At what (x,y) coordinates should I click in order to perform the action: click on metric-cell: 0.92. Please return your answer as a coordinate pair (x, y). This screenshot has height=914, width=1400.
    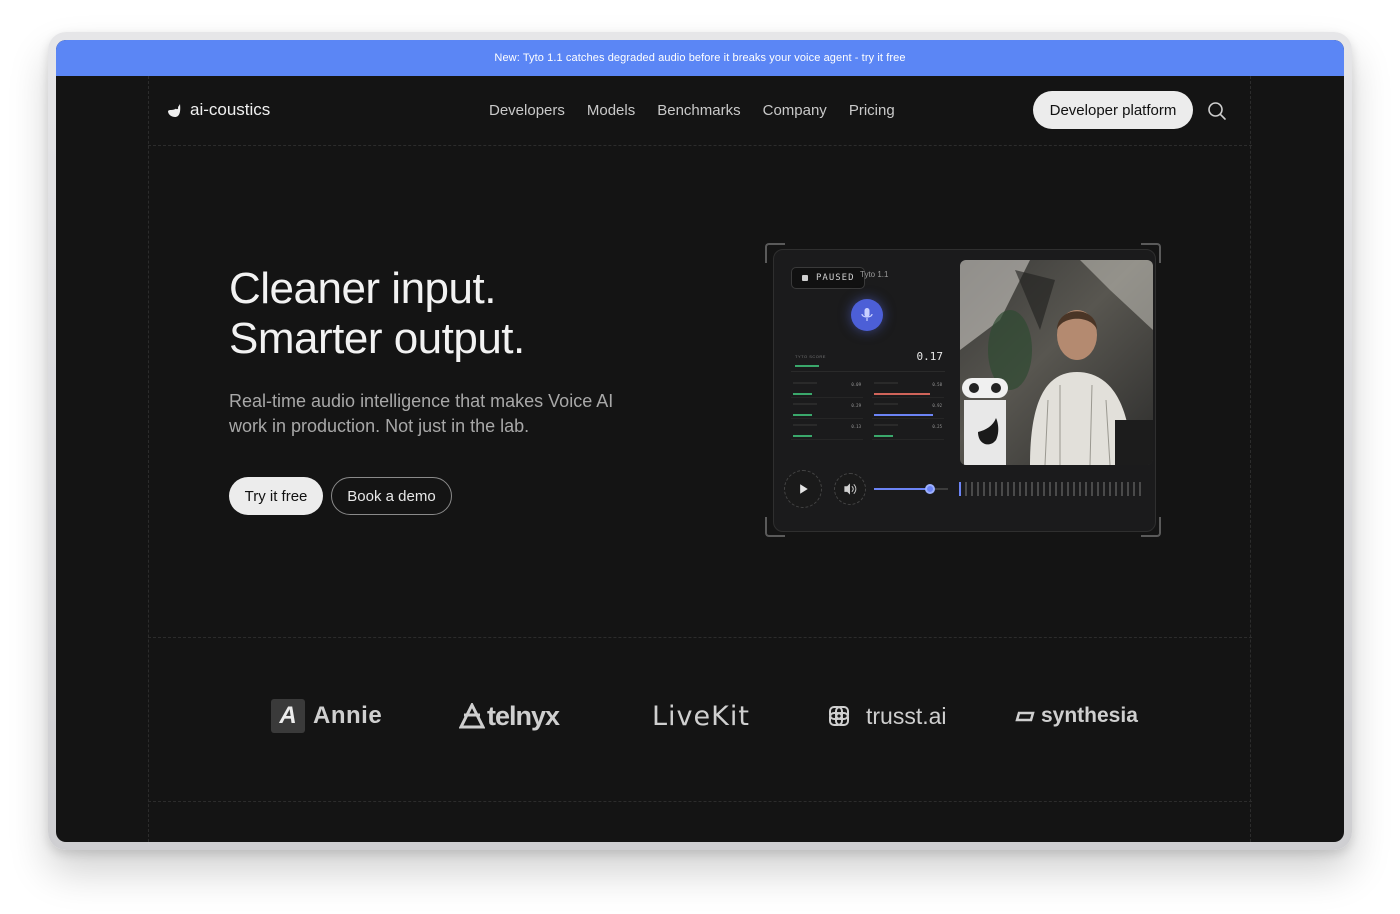
    Looking at the image, I should click on (908, 410).